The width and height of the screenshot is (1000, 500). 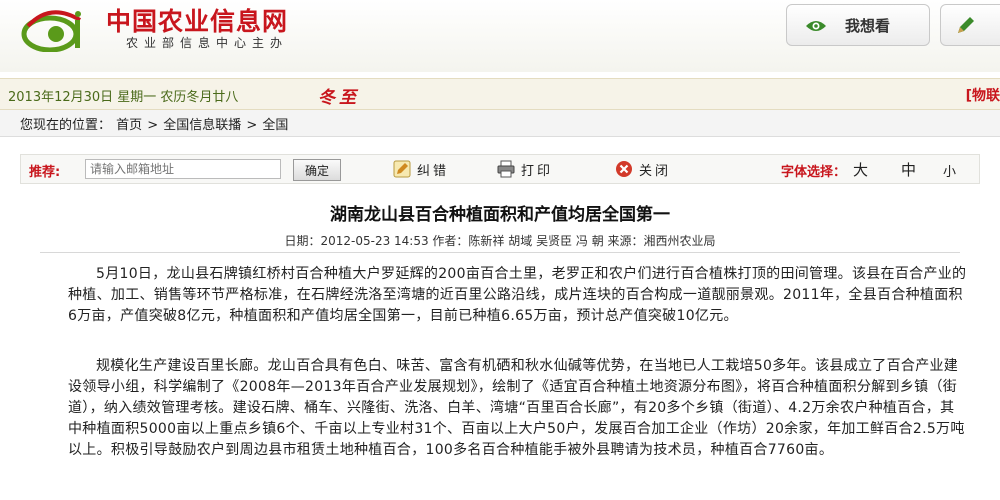 I want to click on breadcrumb-prefix: 您现在的位置：, so click(x=66, y=125).